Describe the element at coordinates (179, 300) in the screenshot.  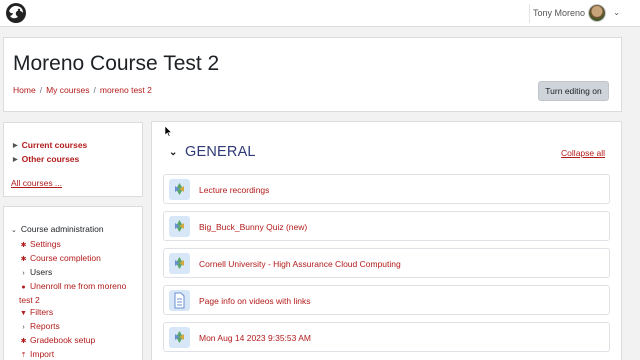
I see `page-icon` at that location.